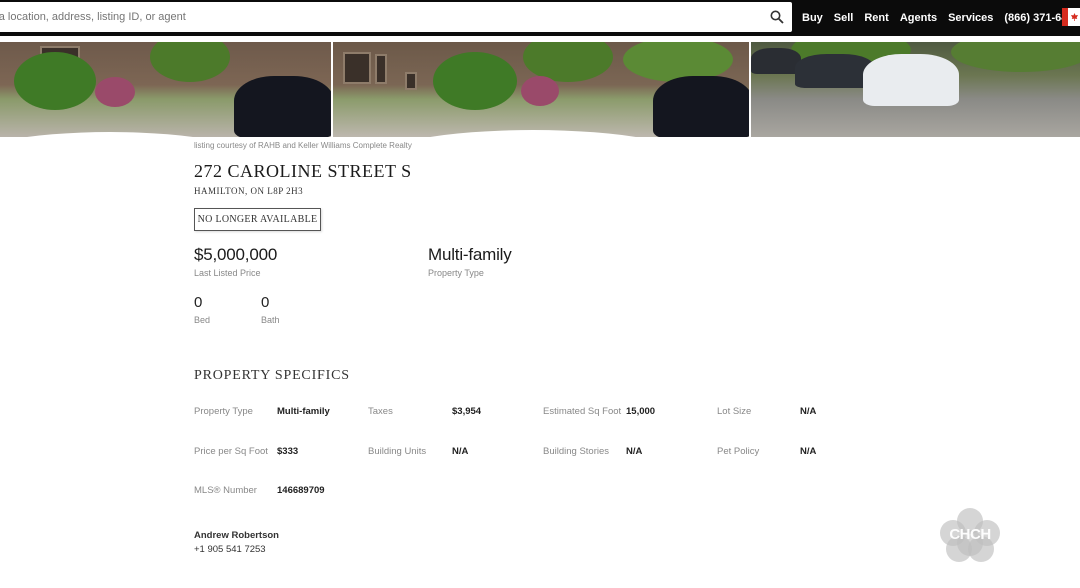  Describe the element at coordinates (456, 273) in the screenshot. I see `property-type-label: Property Type` at that location.